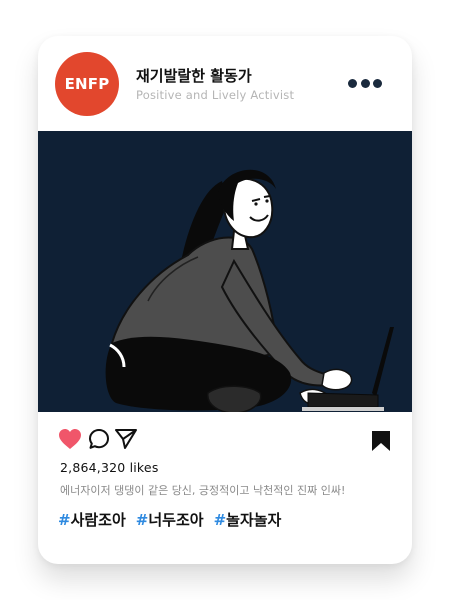 This screenshot has width=450, height=600. Describe the element at coordinates (99, 441) in the screenshot. I see `comment-icon` at that location.